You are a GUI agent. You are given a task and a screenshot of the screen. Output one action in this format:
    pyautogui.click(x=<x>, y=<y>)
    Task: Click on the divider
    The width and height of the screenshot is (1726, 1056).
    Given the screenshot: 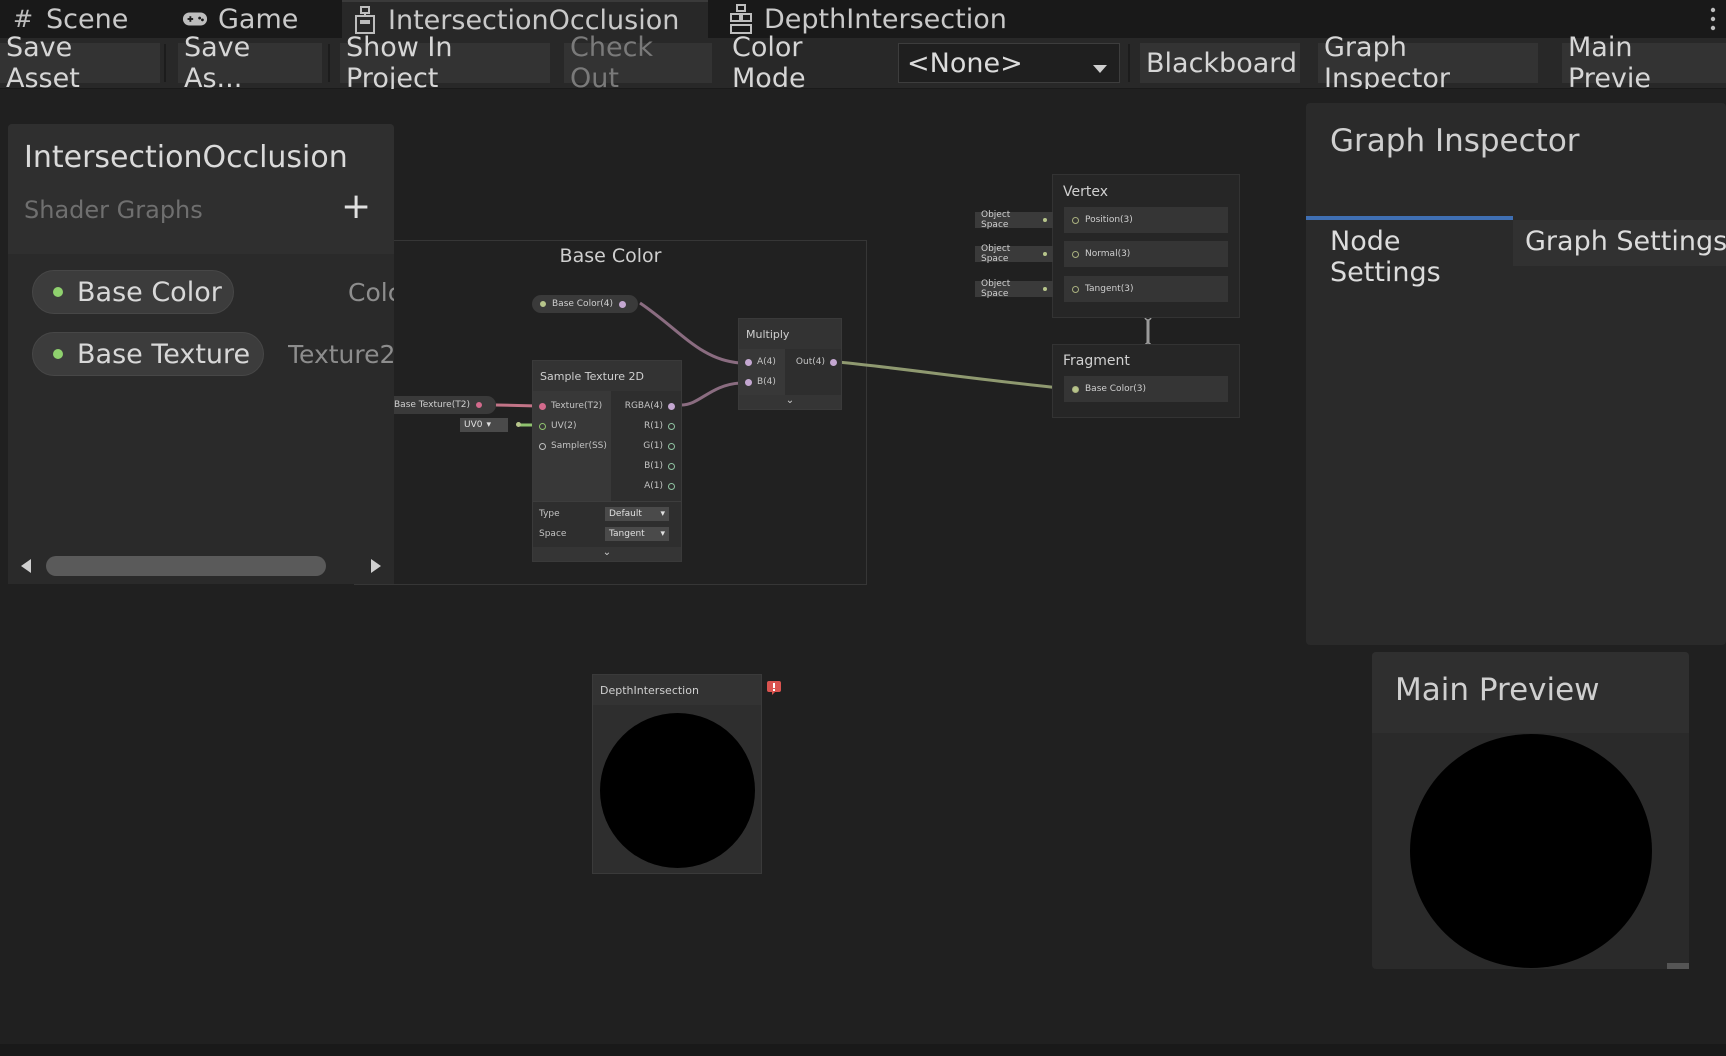 What is the action you would take?
    pyautogui.click(x=607, y=501)
    